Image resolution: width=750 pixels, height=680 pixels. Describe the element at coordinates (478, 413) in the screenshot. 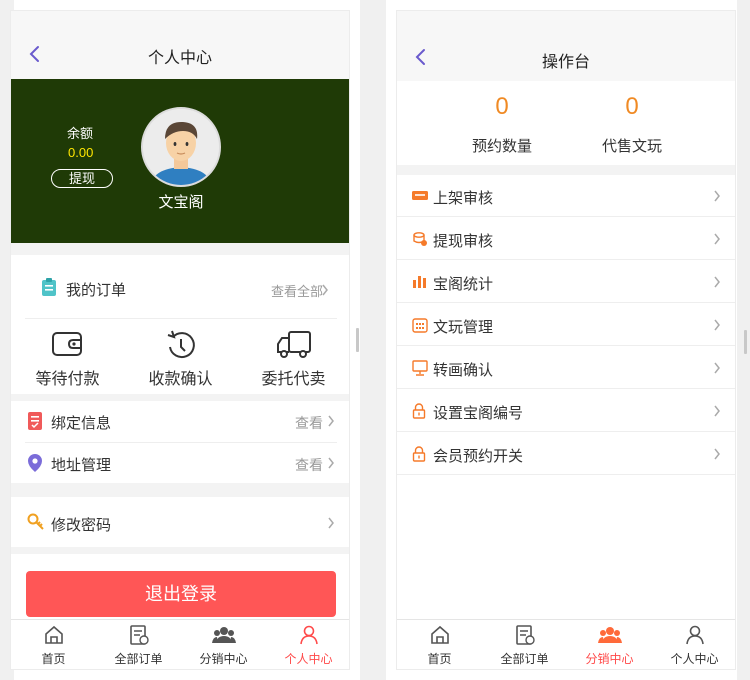

I see `menu-set-shop-number-label: 设置宝阁编号` at that location.